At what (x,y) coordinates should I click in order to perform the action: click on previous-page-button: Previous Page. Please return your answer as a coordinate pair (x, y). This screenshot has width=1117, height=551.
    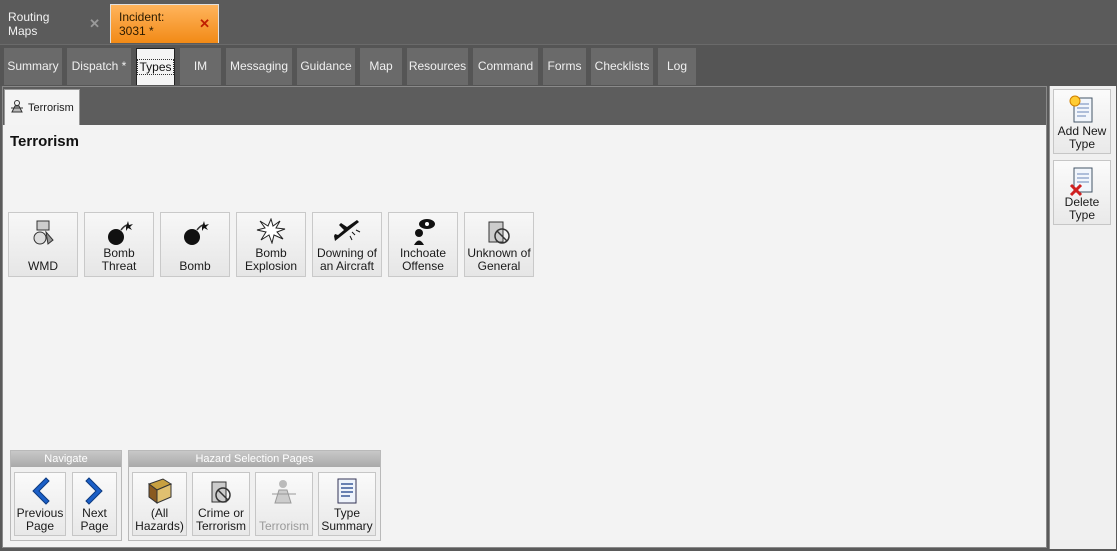
    Looking at the image, I should click on (40, 504).